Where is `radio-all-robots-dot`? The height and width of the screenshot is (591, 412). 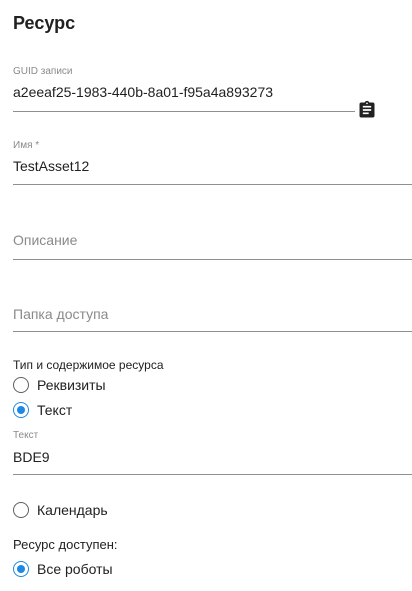
radio-all-robots-dot is located at coordinates (21, 569).